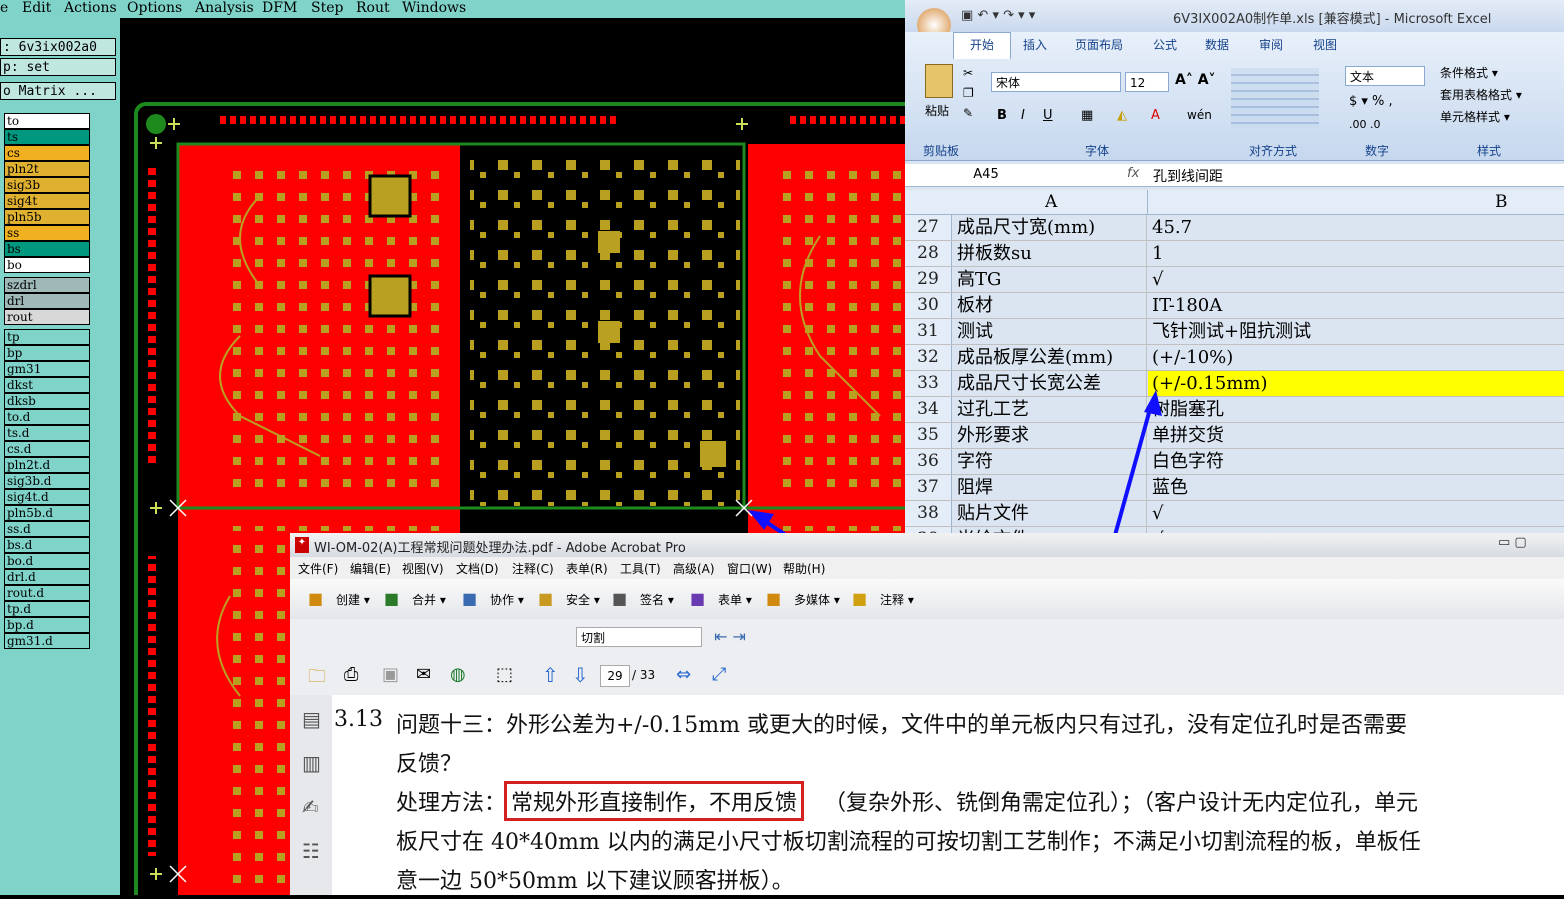 This screenshot has height=899, width=1564. What do you see at coordinates (1475, 116) in the screenshot?
I see `cell-style-button: 单元格样式 ▾` at bounding box center [1475, 116].